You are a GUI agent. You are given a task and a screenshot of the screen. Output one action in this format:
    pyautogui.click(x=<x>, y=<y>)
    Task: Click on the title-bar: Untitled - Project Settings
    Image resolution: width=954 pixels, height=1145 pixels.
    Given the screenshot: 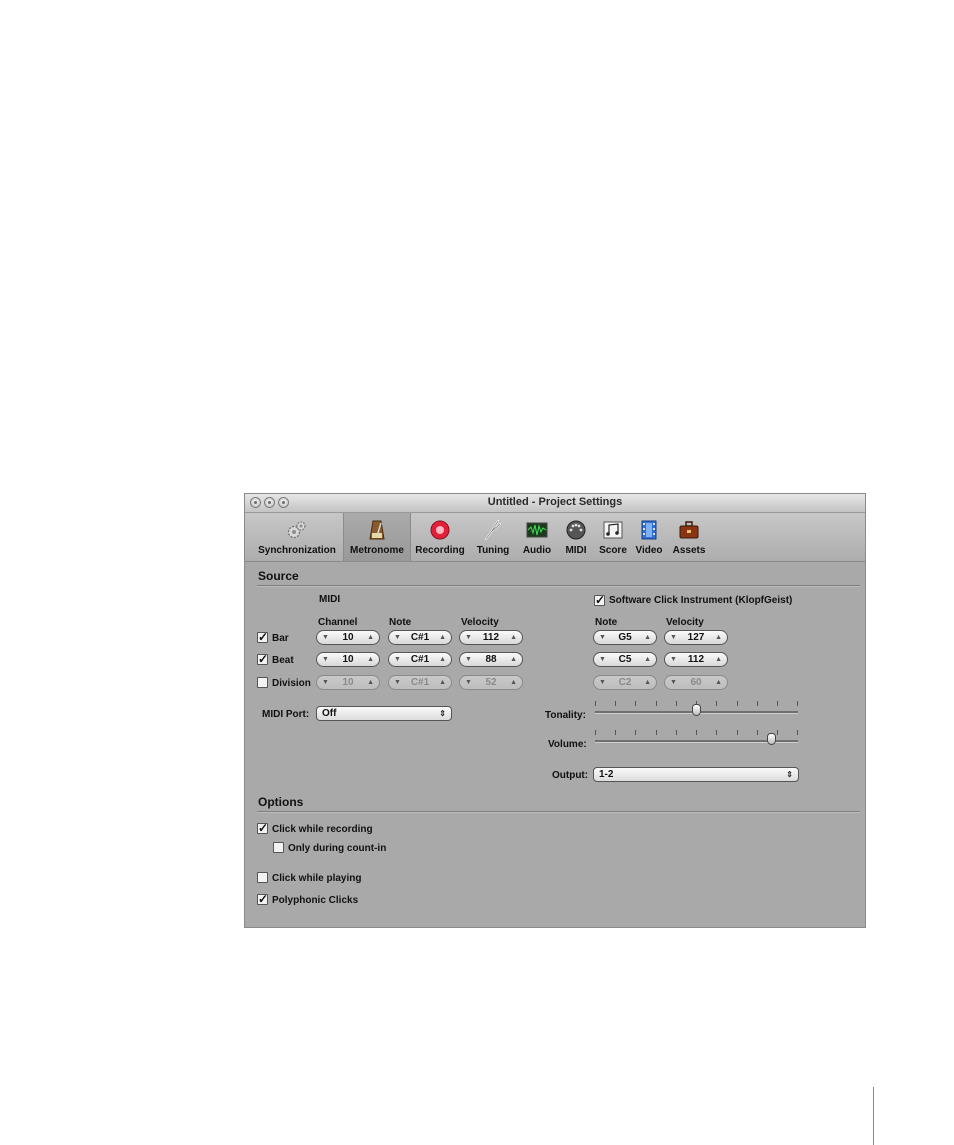 What is the action you would take?
    pyautogui.click(x=555, y=503)
    